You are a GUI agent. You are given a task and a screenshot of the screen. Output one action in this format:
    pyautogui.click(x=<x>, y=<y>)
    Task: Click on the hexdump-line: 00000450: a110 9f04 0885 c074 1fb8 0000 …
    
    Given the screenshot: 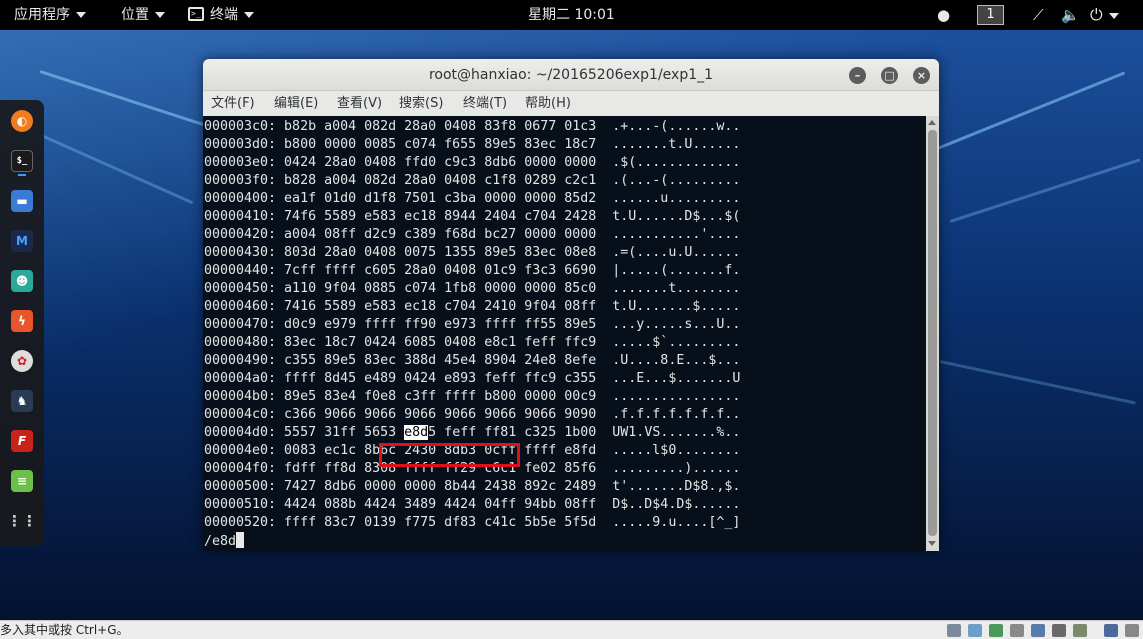 What is the action you would take?
    pyautogui.click(x=472, y=288)
    